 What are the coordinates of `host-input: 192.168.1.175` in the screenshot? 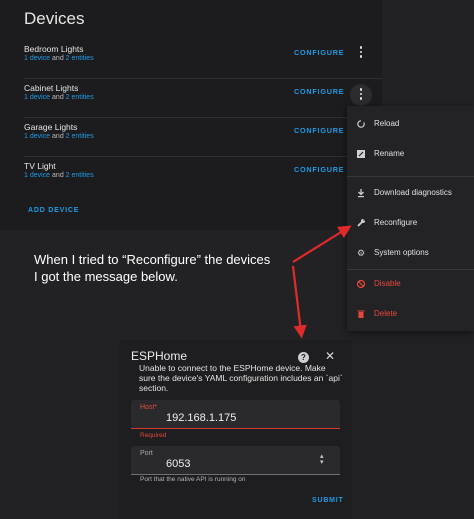 It's located at (201, 418).